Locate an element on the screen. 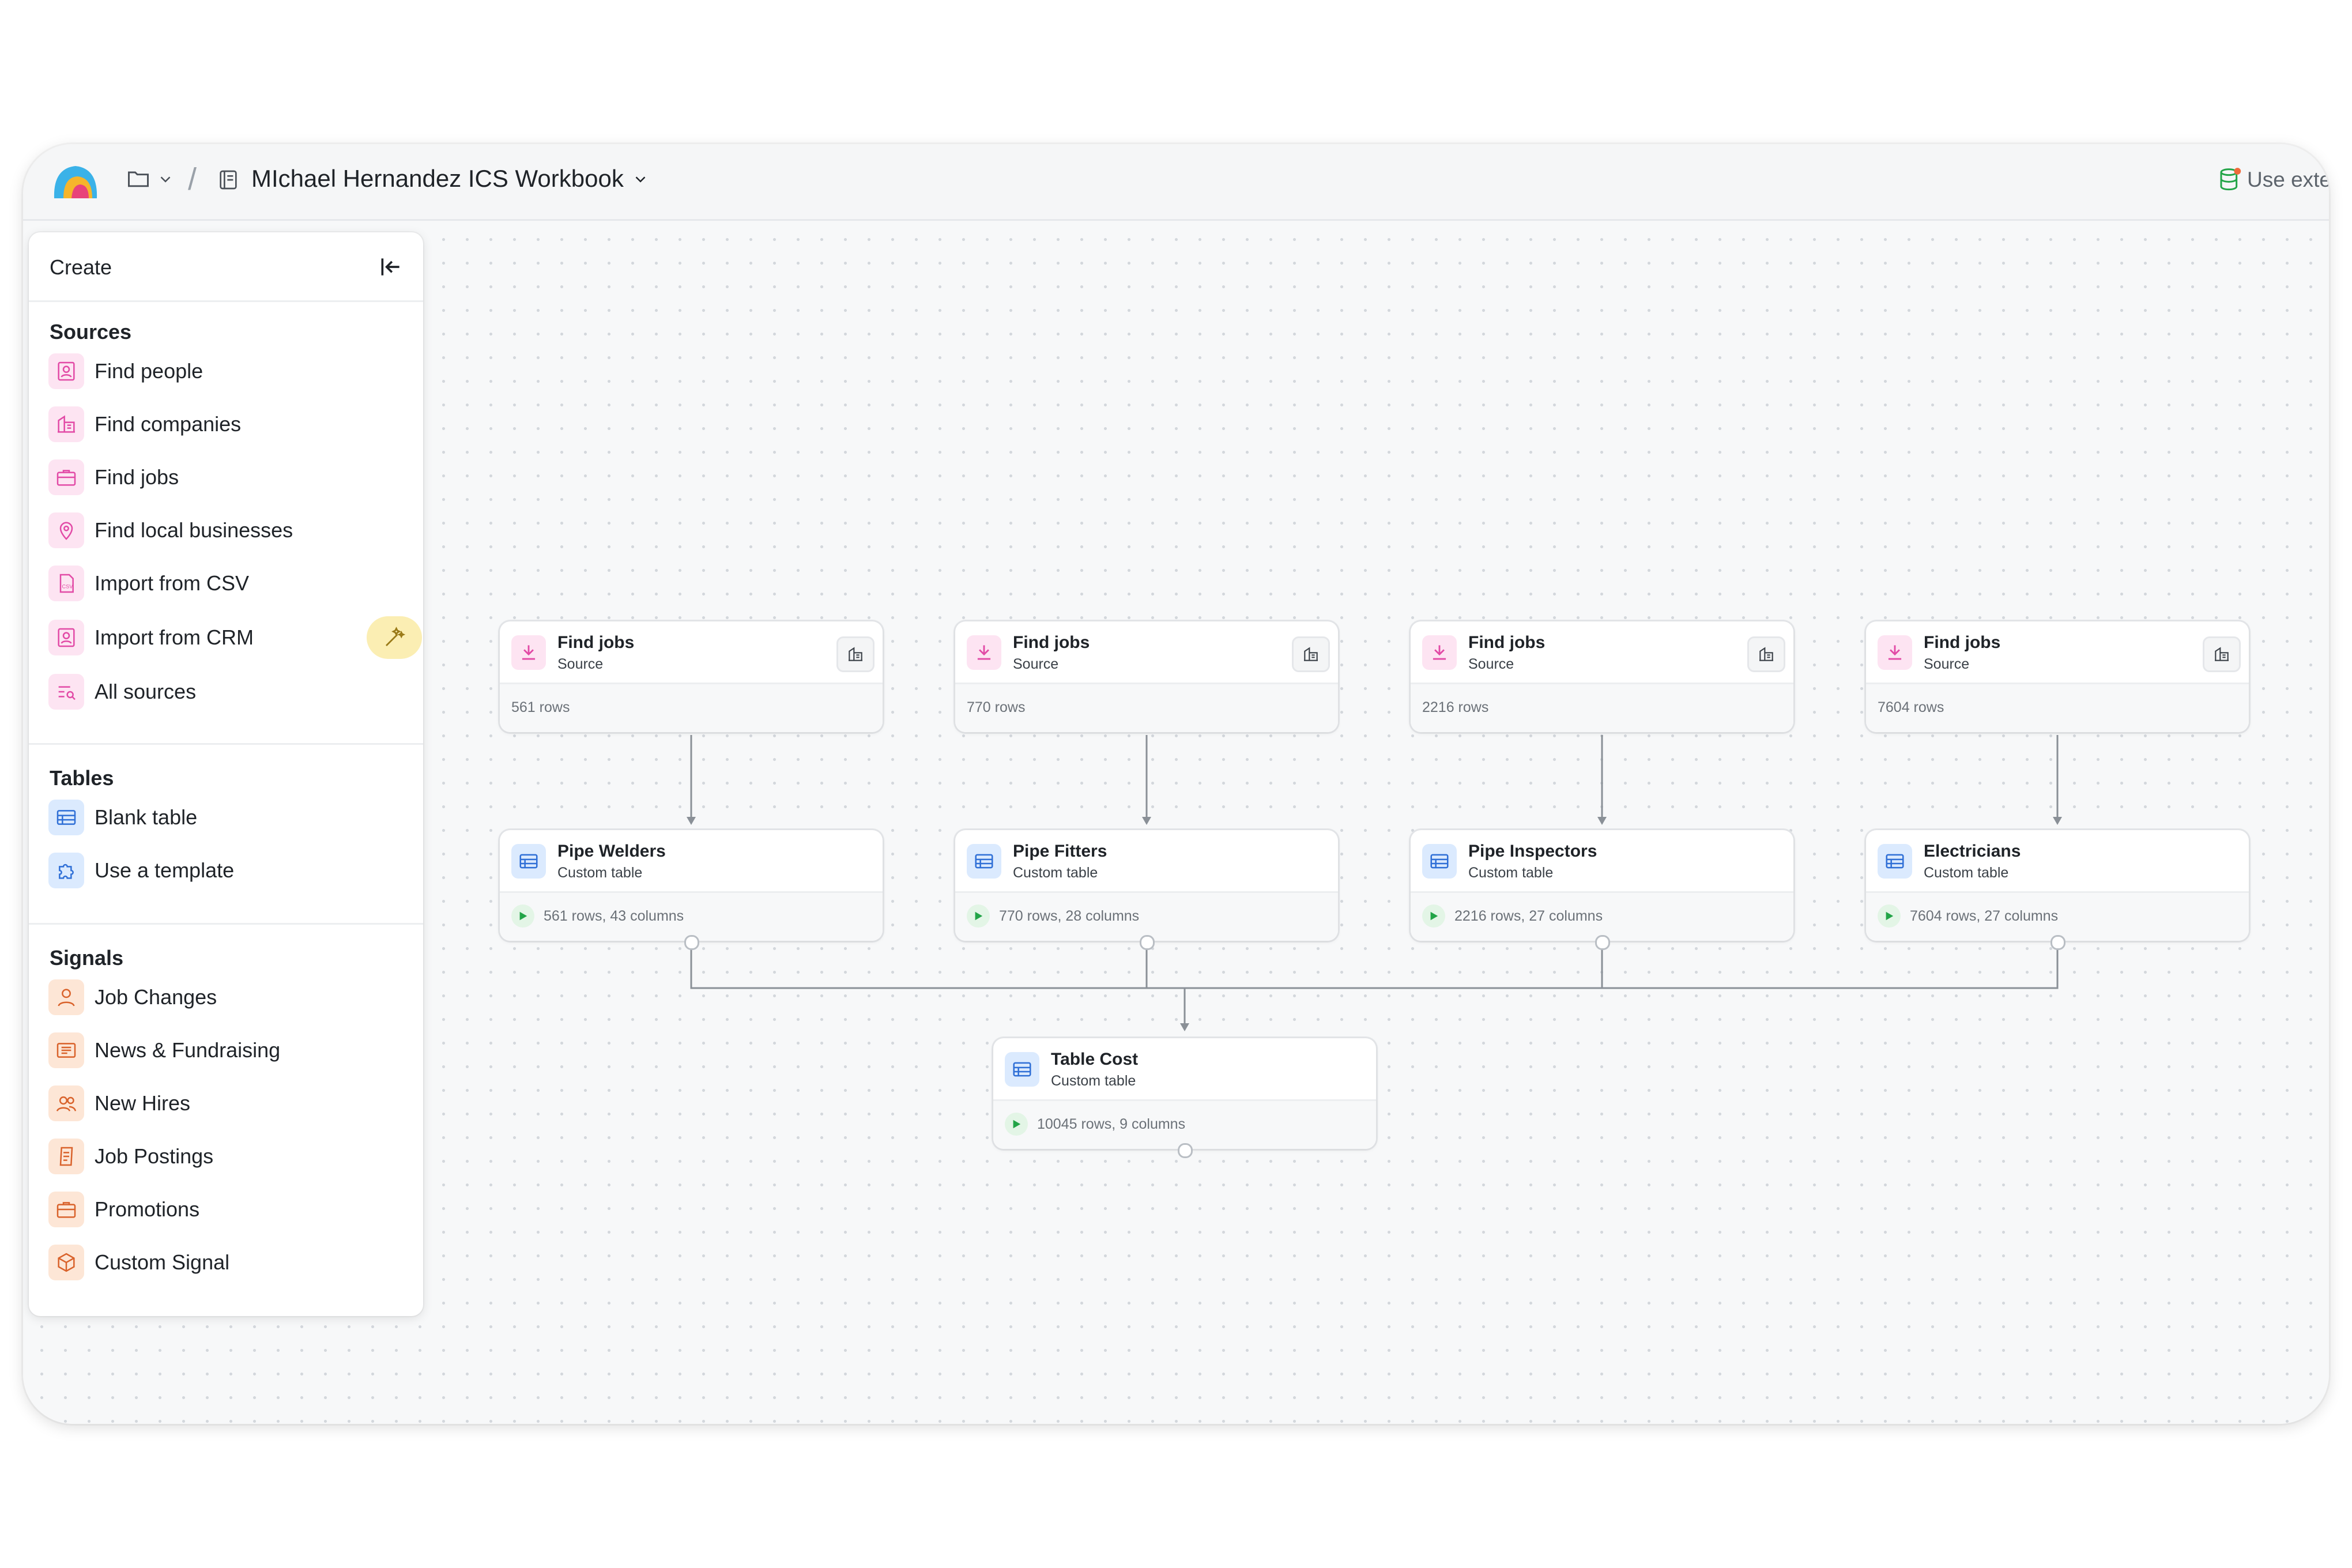 This screenshot has width=2352, height=1568. section-heading-signals: Signals is located at coordinates (87, 958).